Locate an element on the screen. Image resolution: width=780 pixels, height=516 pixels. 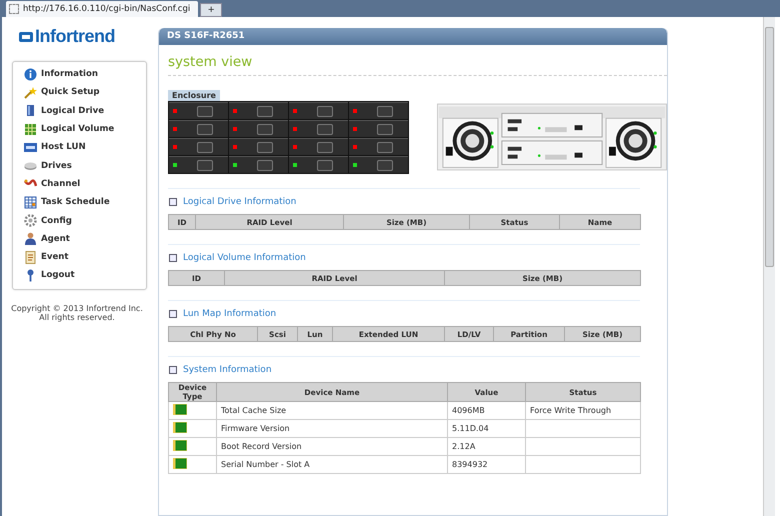
page-heading: system view is located at coordinates (417, 60).